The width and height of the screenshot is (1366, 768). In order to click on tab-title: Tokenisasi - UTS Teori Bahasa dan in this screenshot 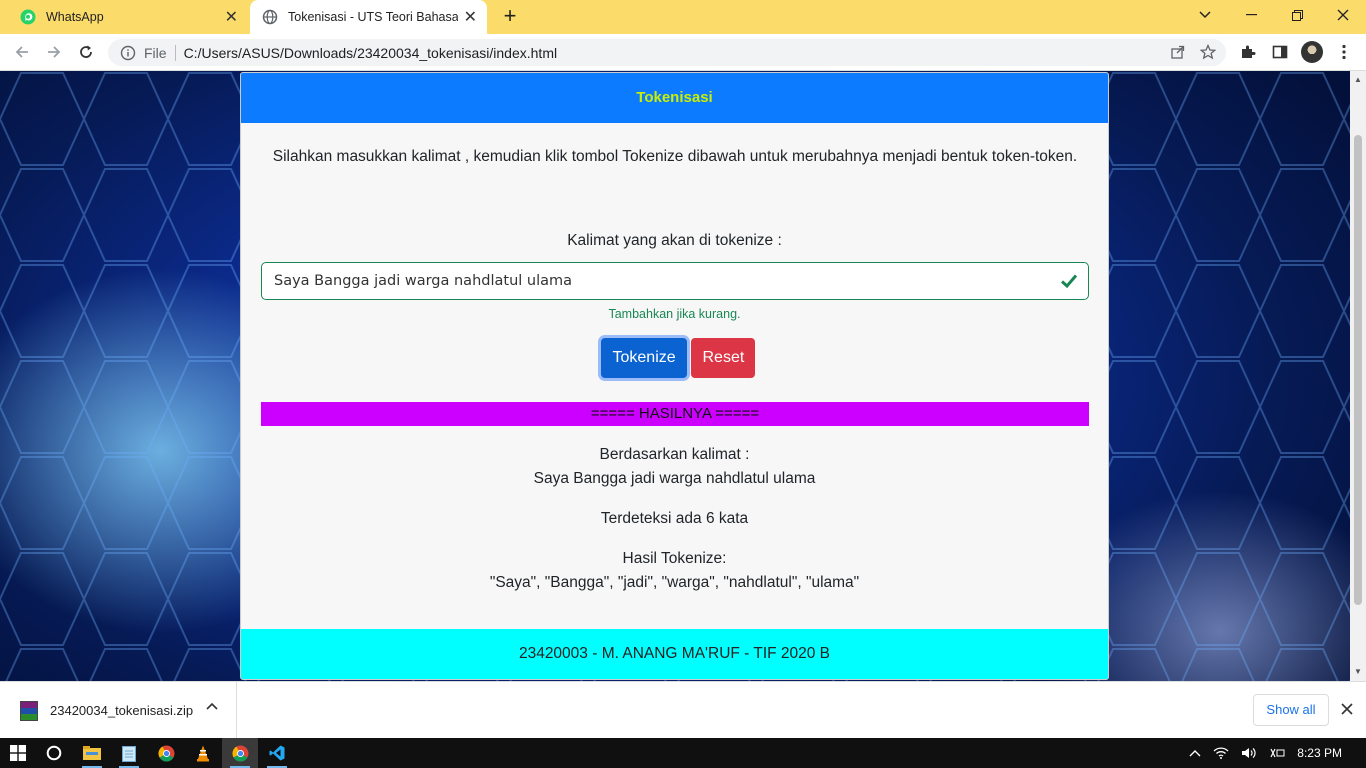, I will do `click(373, 17)`.